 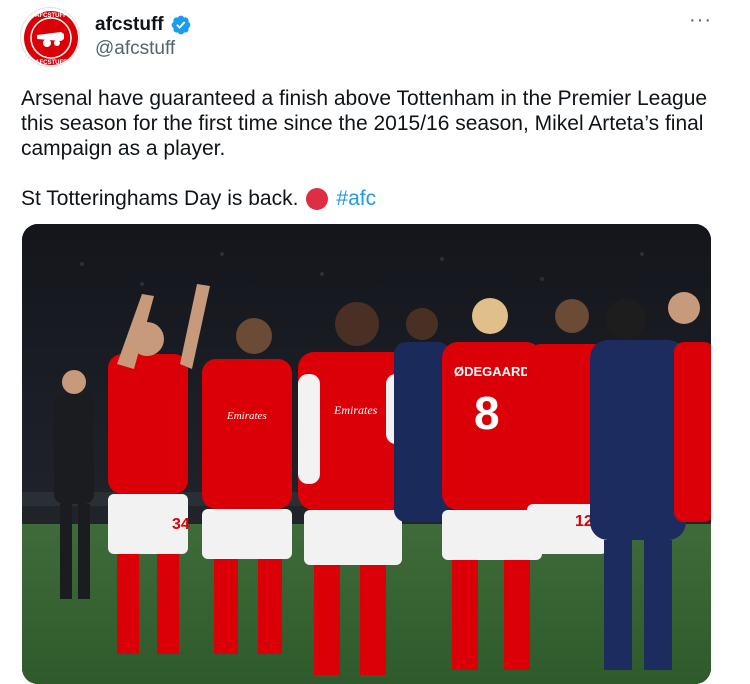 I want to click on author-name-row: afcstuff, so click(x=143, y=25).